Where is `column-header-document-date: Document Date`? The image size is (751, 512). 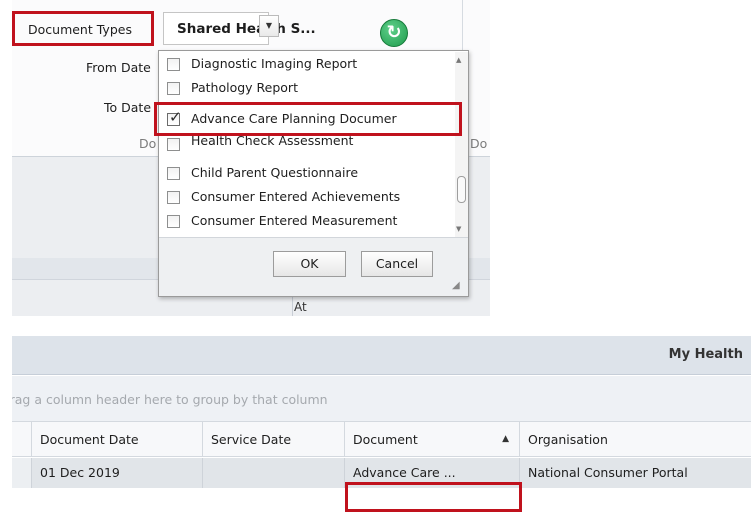 column-header-document-date: Document Date is located at coordinates (117, 439).